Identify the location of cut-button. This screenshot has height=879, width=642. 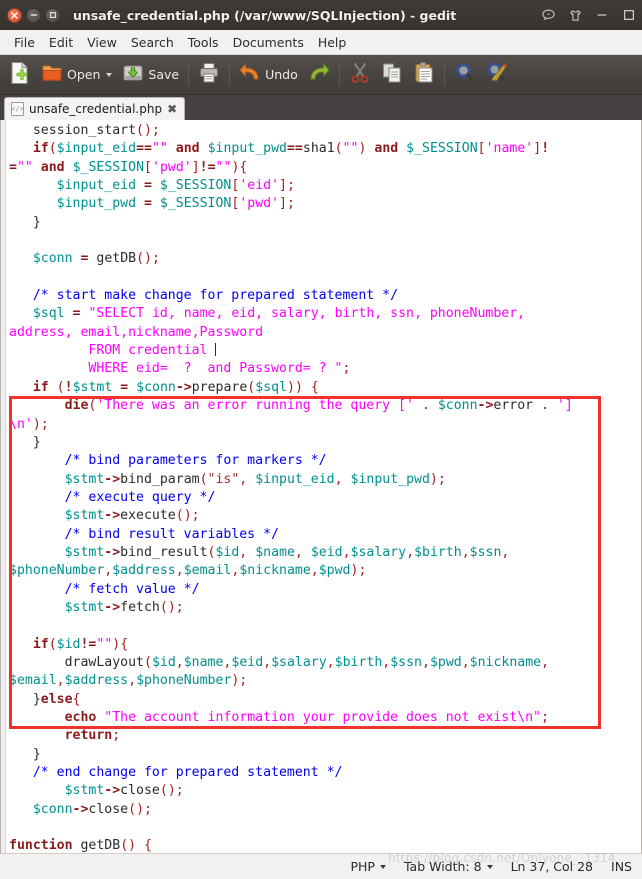
(360, 75).